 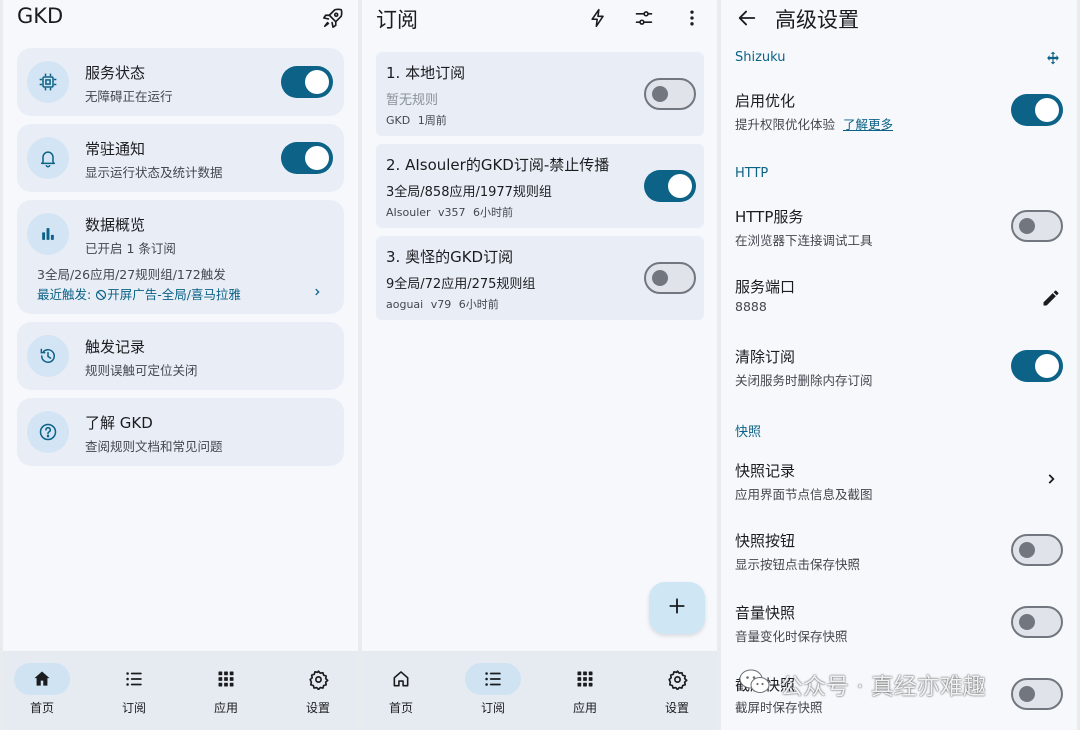 What do you see at coordinates (899, 17) in the screenshot?
I see `settings-top-bar: 高级设置` at bounding box center [899, 17].